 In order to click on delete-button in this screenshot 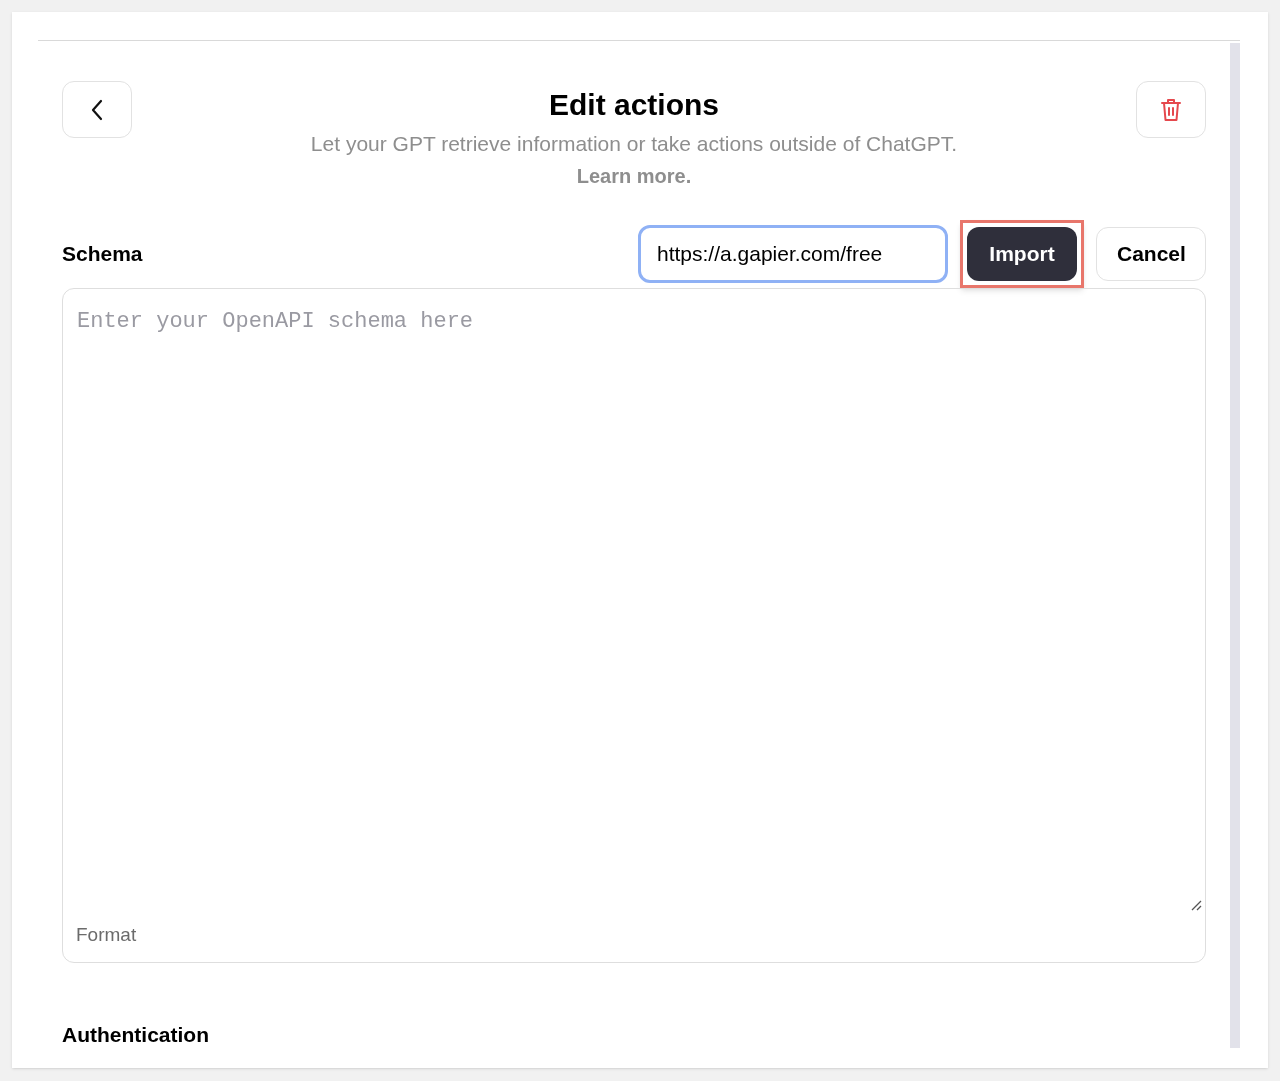, I will do `click(1171, 109)`.